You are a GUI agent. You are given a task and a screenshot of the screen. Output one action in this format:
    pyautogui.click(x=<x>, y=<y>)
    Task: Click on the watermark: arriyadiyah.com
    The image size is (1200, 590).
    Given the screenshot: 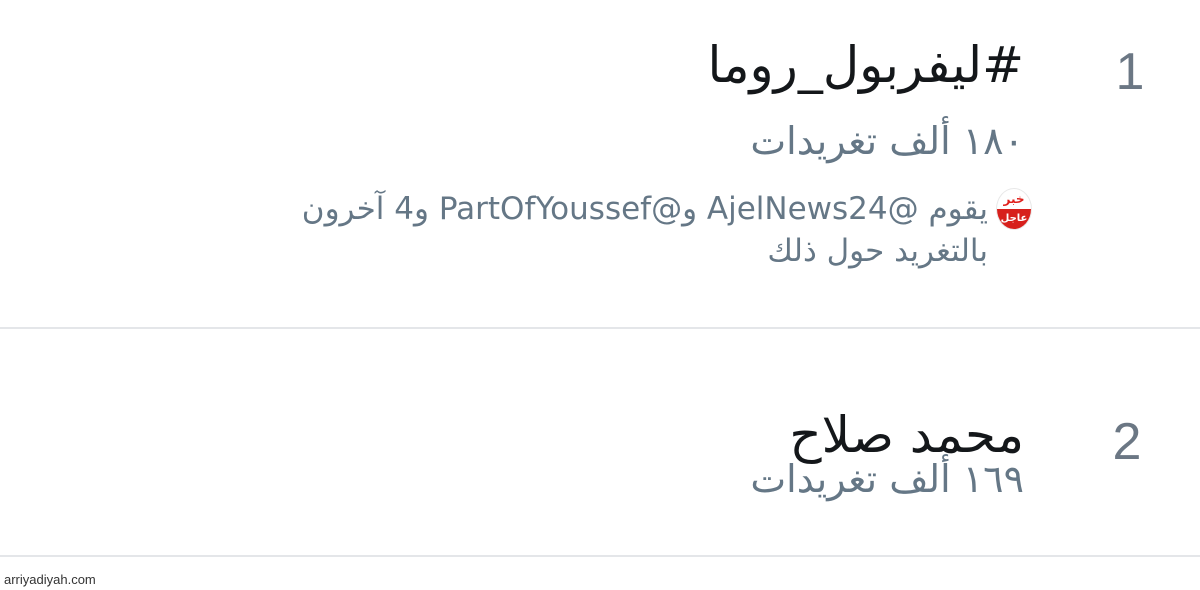 What is the action you would take?
    pyautogui.click(x=50, y=579)
    